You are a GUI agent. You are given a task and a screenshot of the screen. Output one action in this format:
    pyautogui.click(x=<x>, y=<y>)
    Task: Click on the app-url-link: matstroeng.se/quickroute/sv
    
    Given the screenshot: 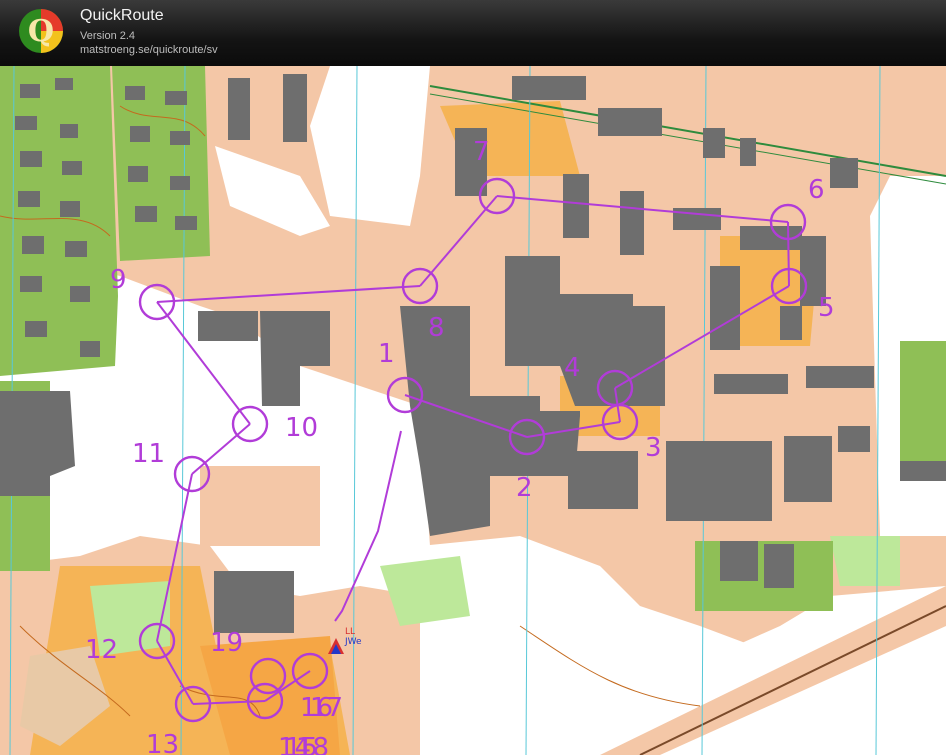 What is the action you would take?
    pyautogui.click(x=149, y=50)
    